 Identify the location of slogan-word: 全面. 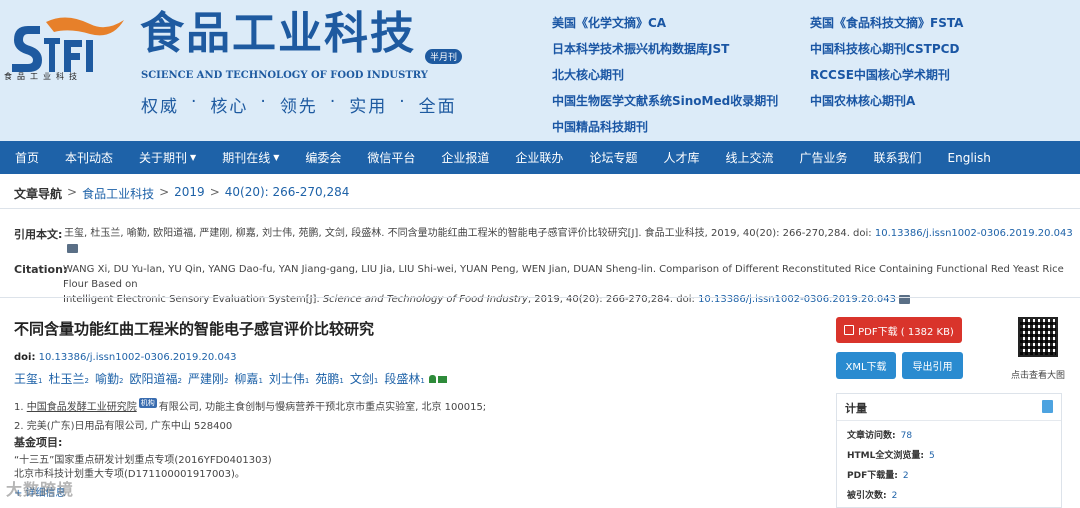
(437, 107).